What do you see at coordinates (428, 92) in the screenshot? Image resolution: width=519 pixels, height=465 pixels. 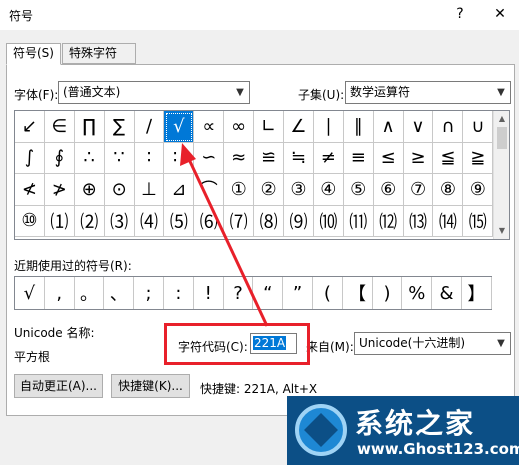 I see `subset-select: 数学运算符 ▼` at bounding box center [428, 92].